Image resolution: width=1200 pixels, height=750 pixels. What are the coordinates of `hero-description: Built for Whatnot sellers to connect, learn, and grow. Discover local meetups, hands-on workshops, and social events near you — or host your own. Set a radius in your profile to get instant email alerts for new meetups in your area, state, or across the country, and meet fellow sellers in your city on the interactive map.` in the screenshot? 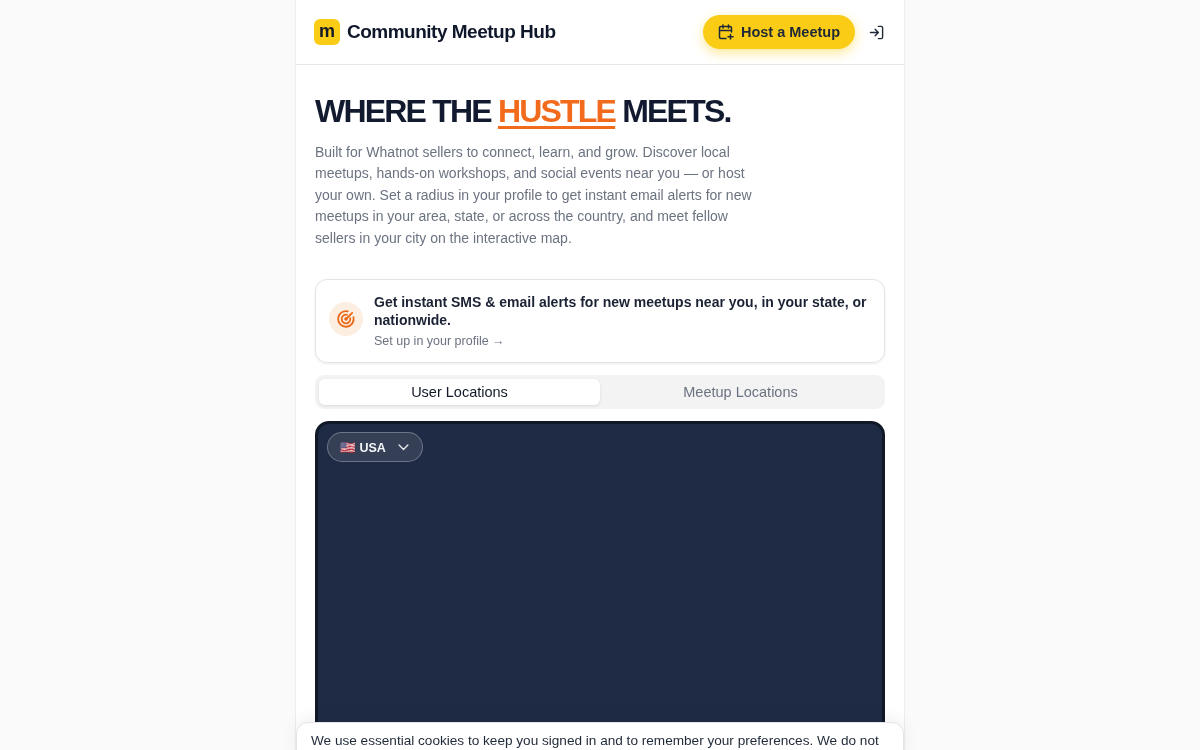 It's located at (534, 195).